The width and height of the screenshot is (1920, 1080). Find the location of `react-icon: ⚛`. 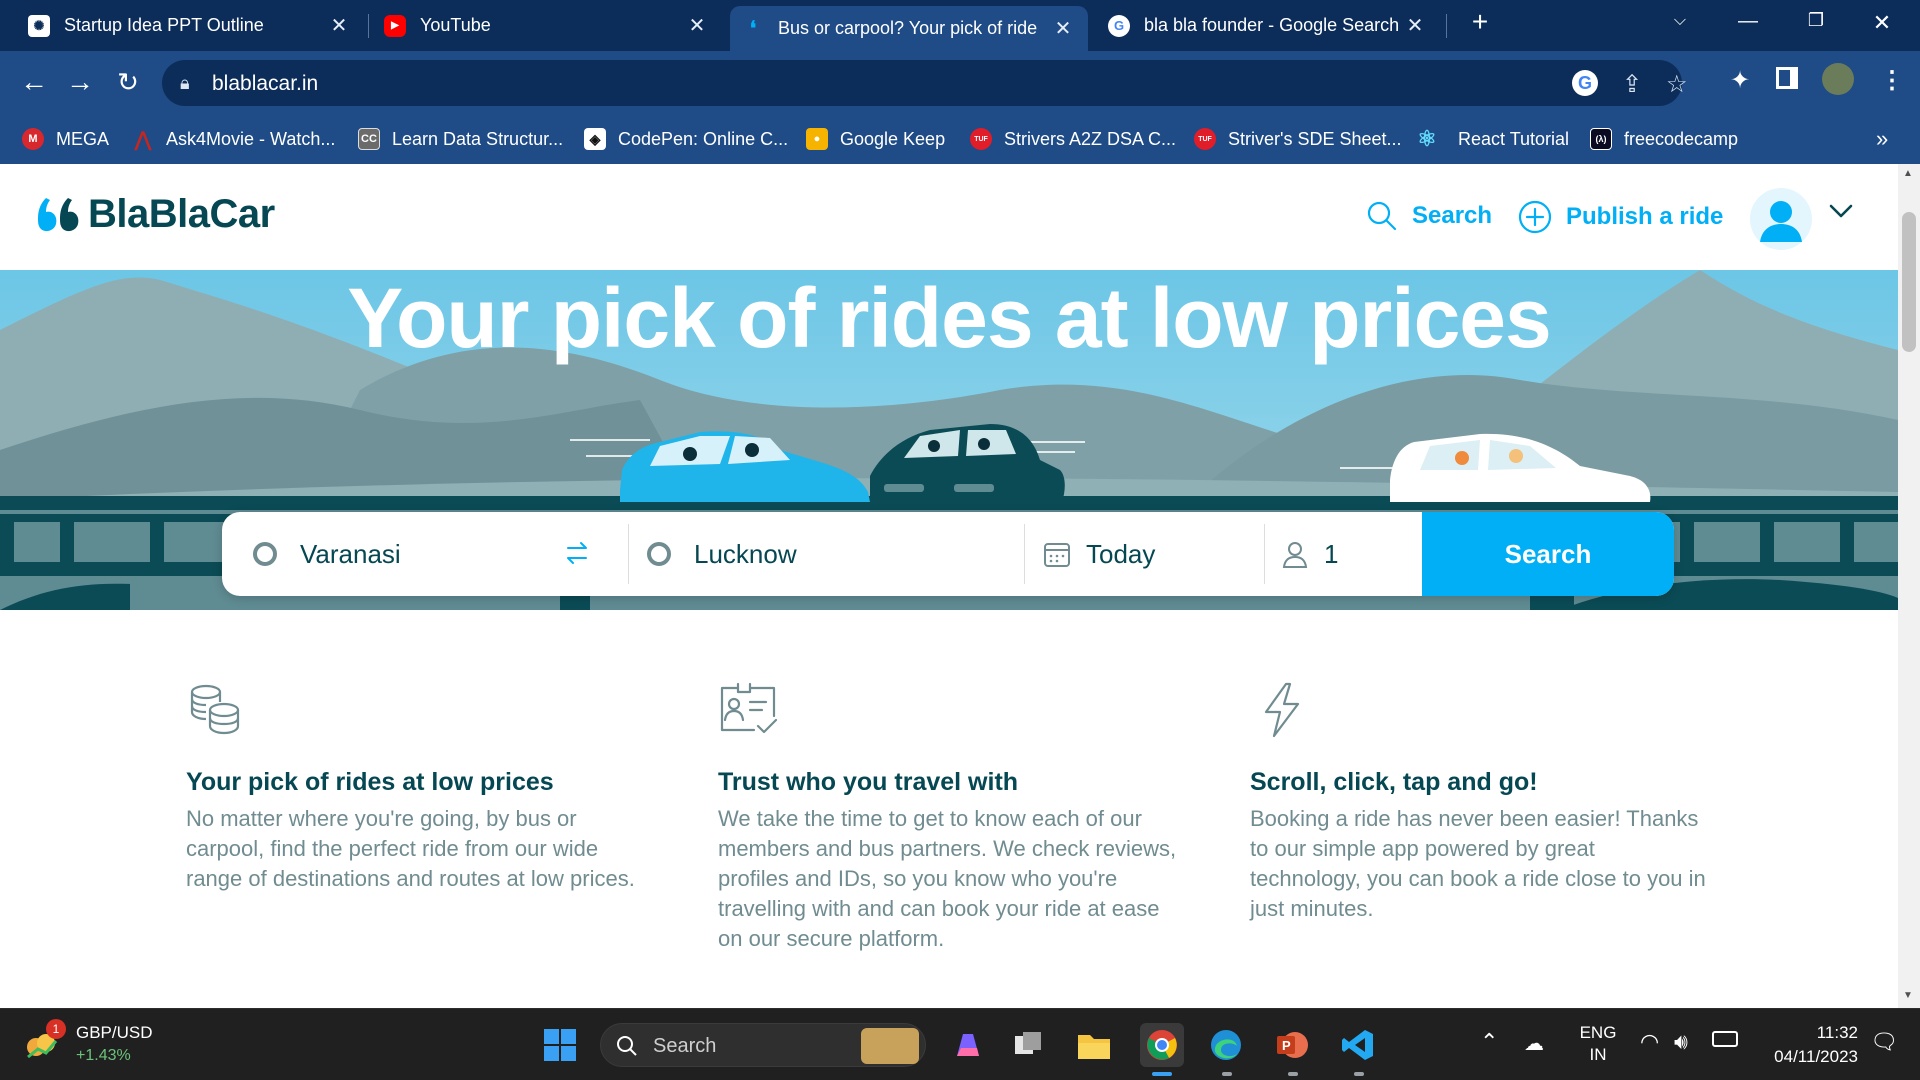

react-icon: ⚛ is located at coordinates (1427, 138).